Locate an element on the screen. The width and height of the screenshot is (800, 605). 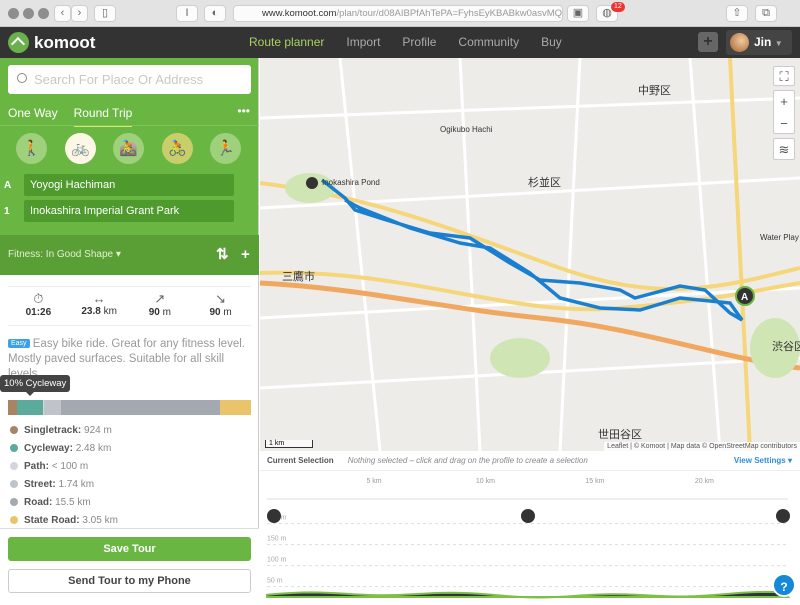
komoot-logo: komoot is located at coordinates (51, 42).